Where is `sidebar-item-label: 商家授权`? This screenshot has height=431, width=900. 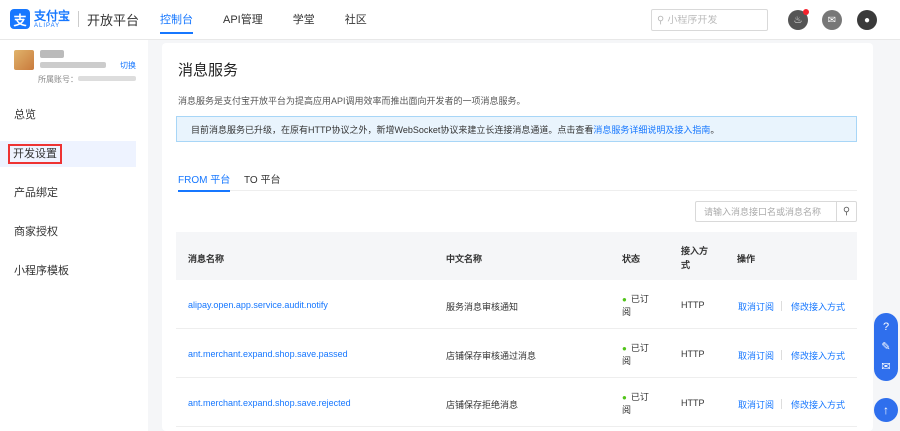 sidebar-item-label: 商家授权 is located at coordinates (36, 232).